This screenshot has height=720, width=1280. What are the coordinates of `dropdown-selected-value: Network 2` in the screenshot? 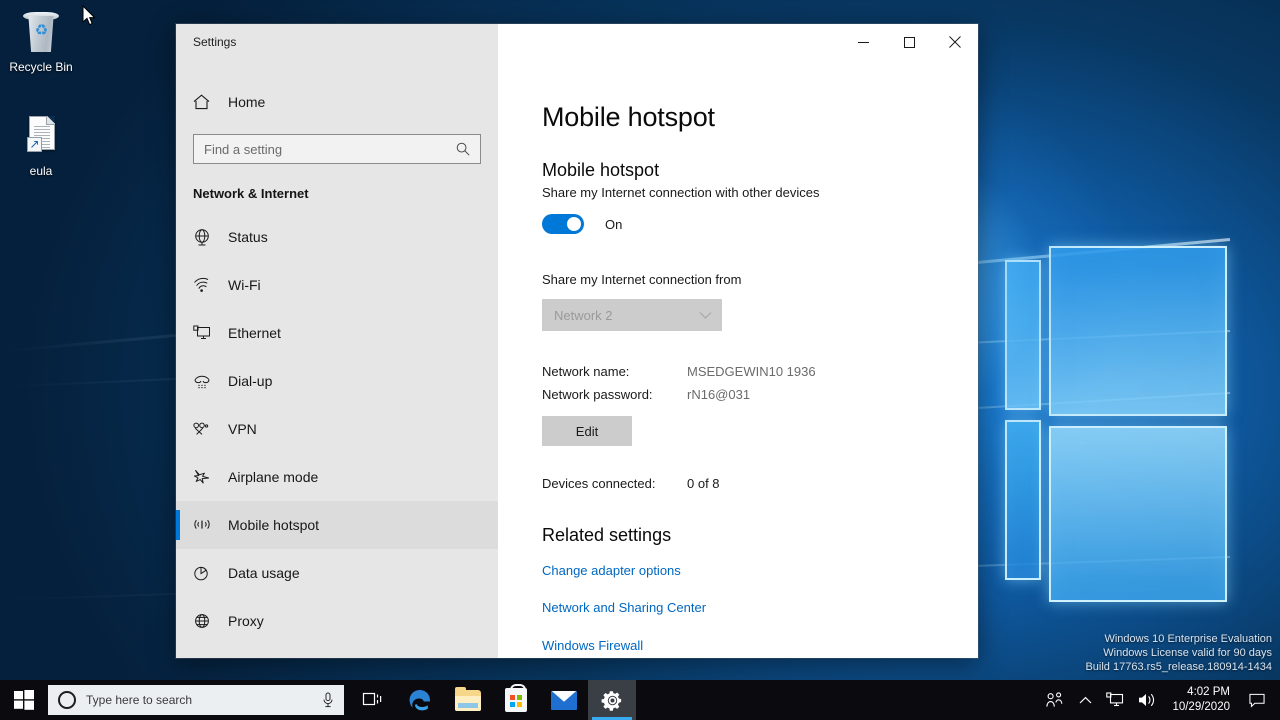 It's located at (583, 315).